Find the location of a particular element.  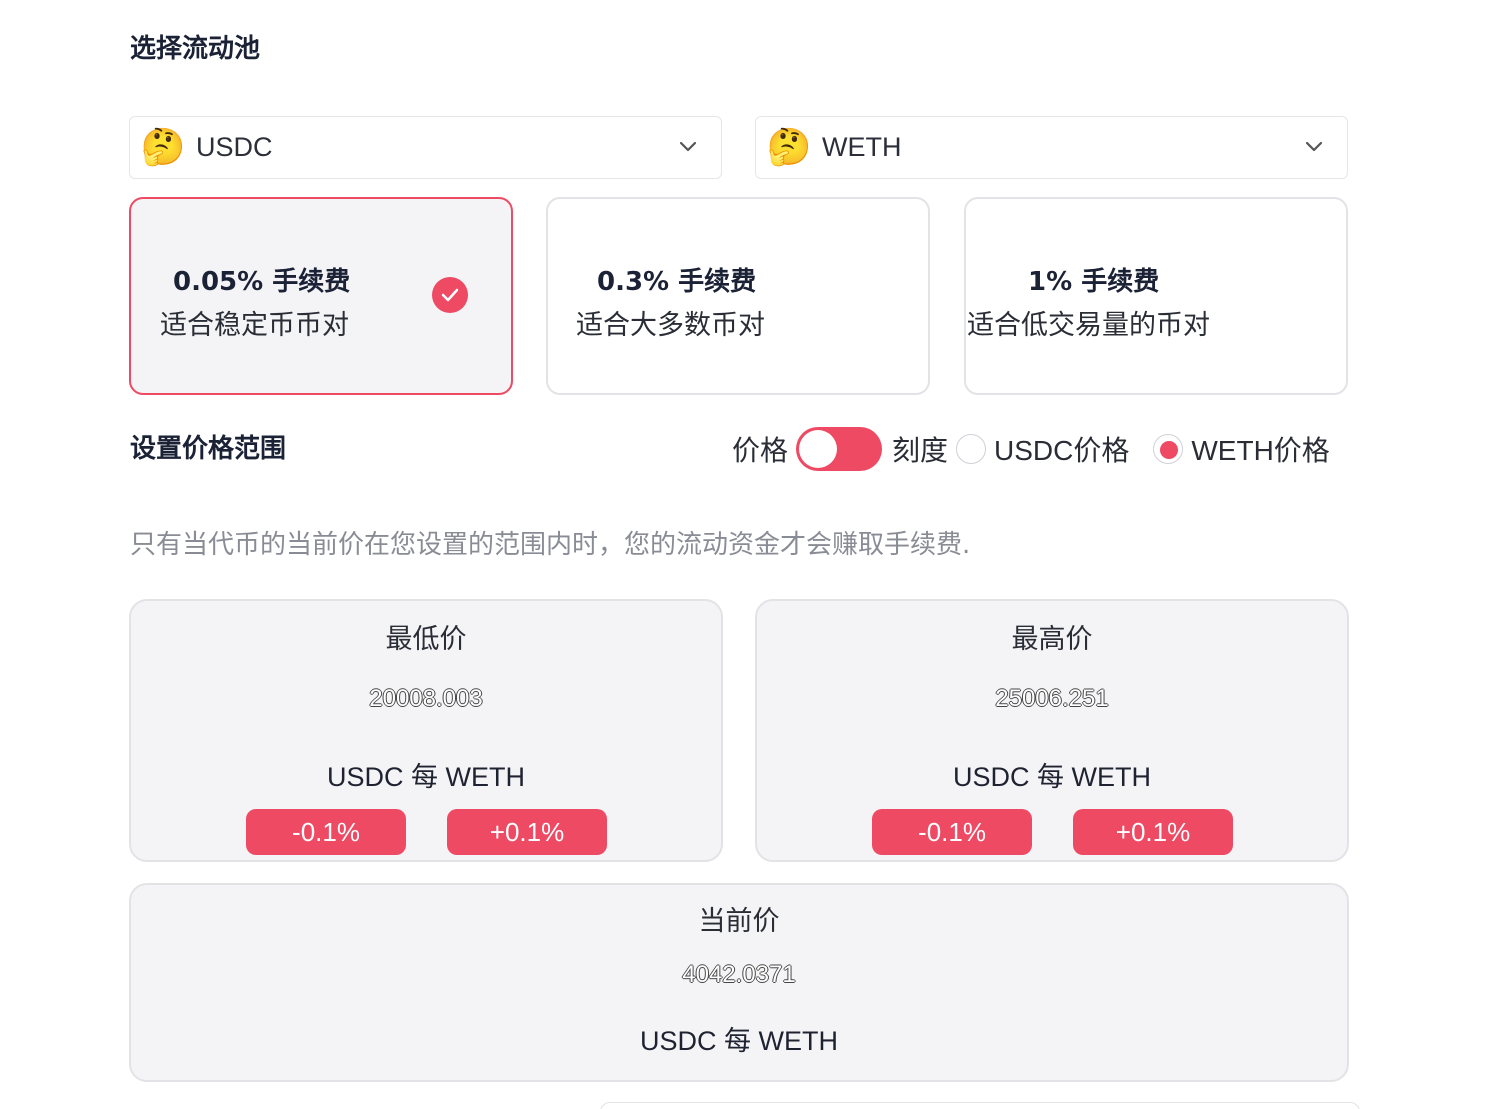

fee-tier-card-0.05: 0.05% 手续费 适合稳定币币对 is located at coordinates (321, 296).